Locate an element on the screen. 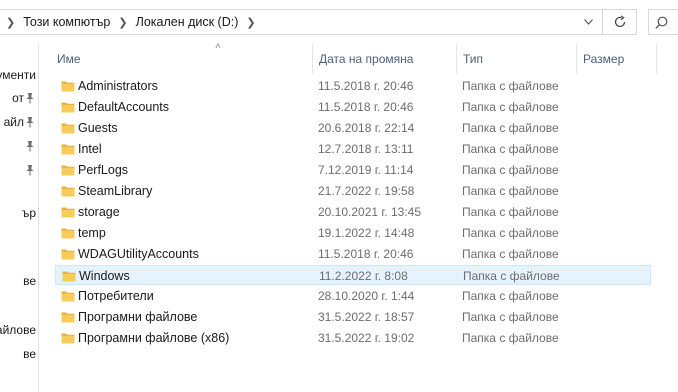  file-date-modified: 31.5.2022 г. 19:02 is located at coordinates (366, 338).